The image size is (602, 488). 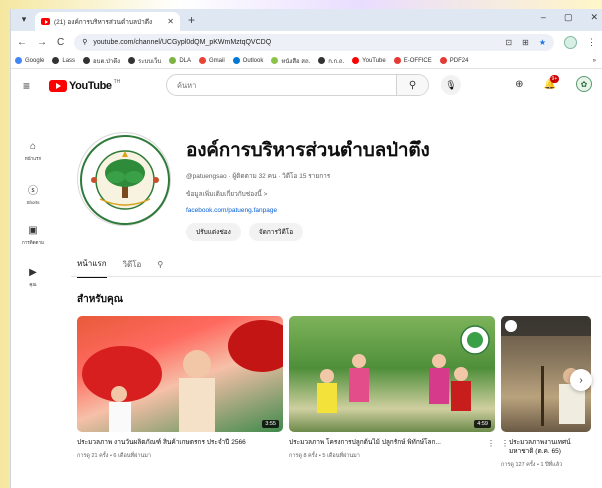 I want to click on tabs-divider, so click(x=336, y=276).